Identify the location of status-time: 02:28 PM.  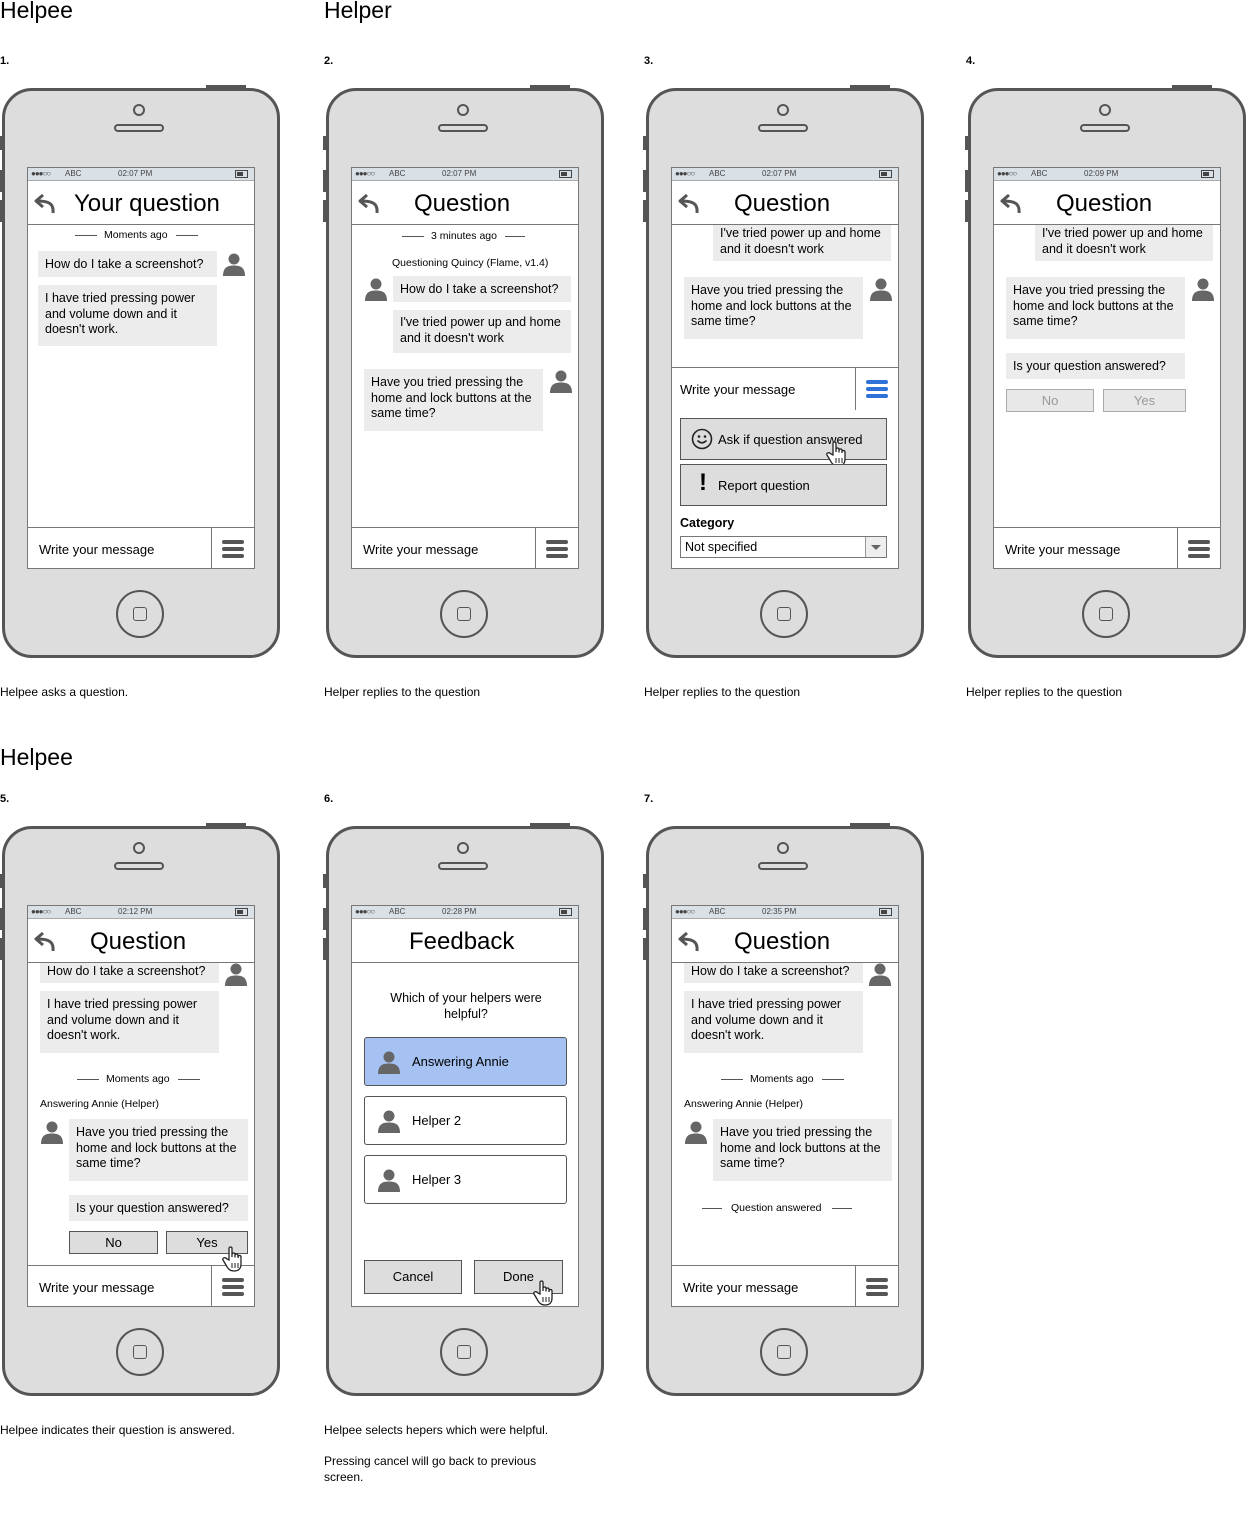
(459, 911).